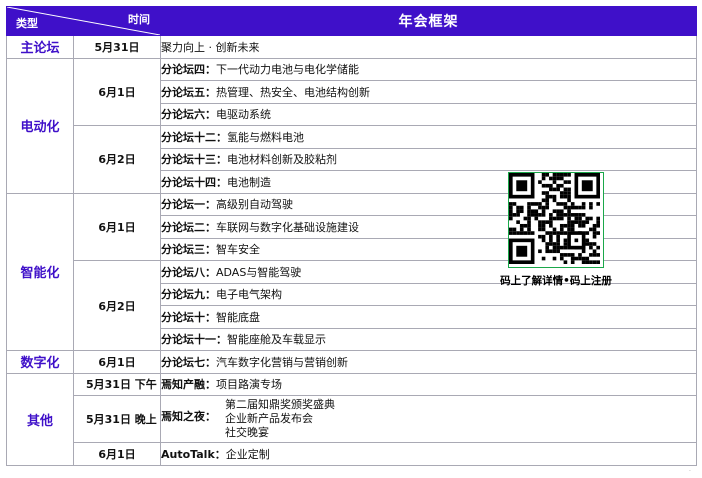  What do you see at coordinates (287, 227) in the screenshot?
I see `session-text: 车联网与数字化基础设施建设` at bounding box center [287, 227].